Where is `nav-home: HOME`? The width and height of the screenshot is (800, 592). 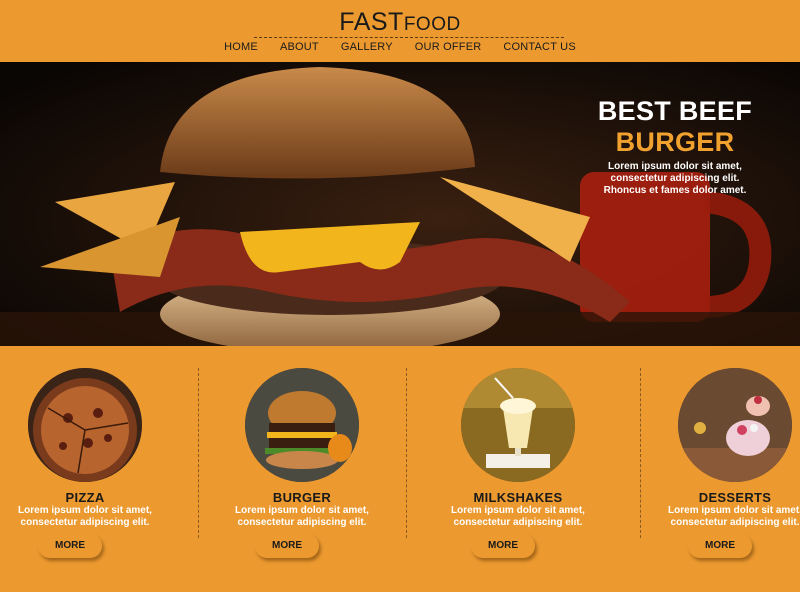 nav-home: HOME is located at coordinates (241, 47).